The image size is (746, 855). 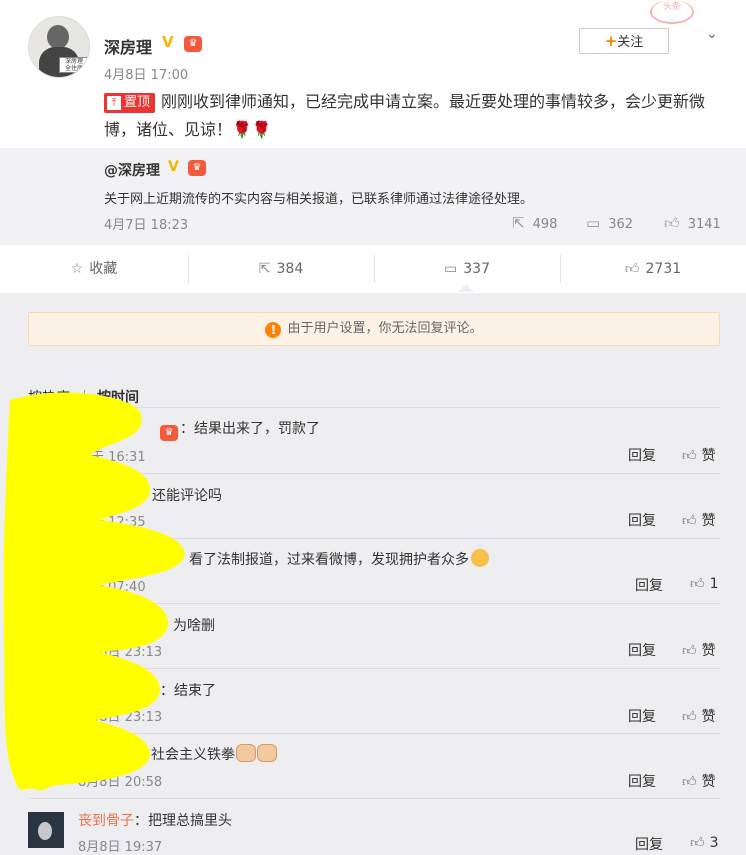 I want to click on laughing-cry-emoji-icon, so click(x=480, y=558).